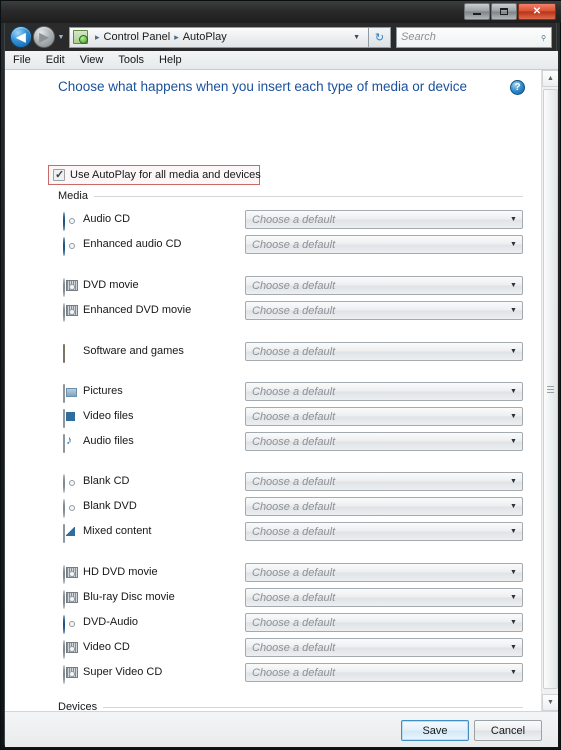 This screenshot has height=750, width=561. Describe the element at coordinates (70, 624) in the screenshot. I see `dvd-audio-icon` at that location.